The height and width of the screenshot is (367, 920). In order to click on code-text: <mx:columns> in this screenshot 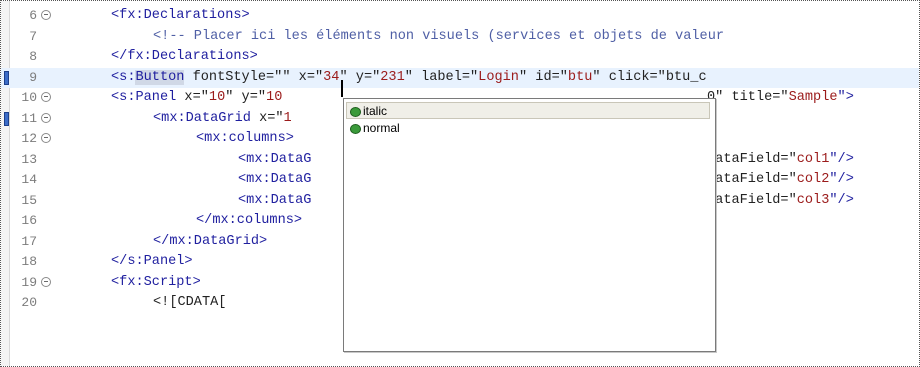, I will do `click(245, 139)`.